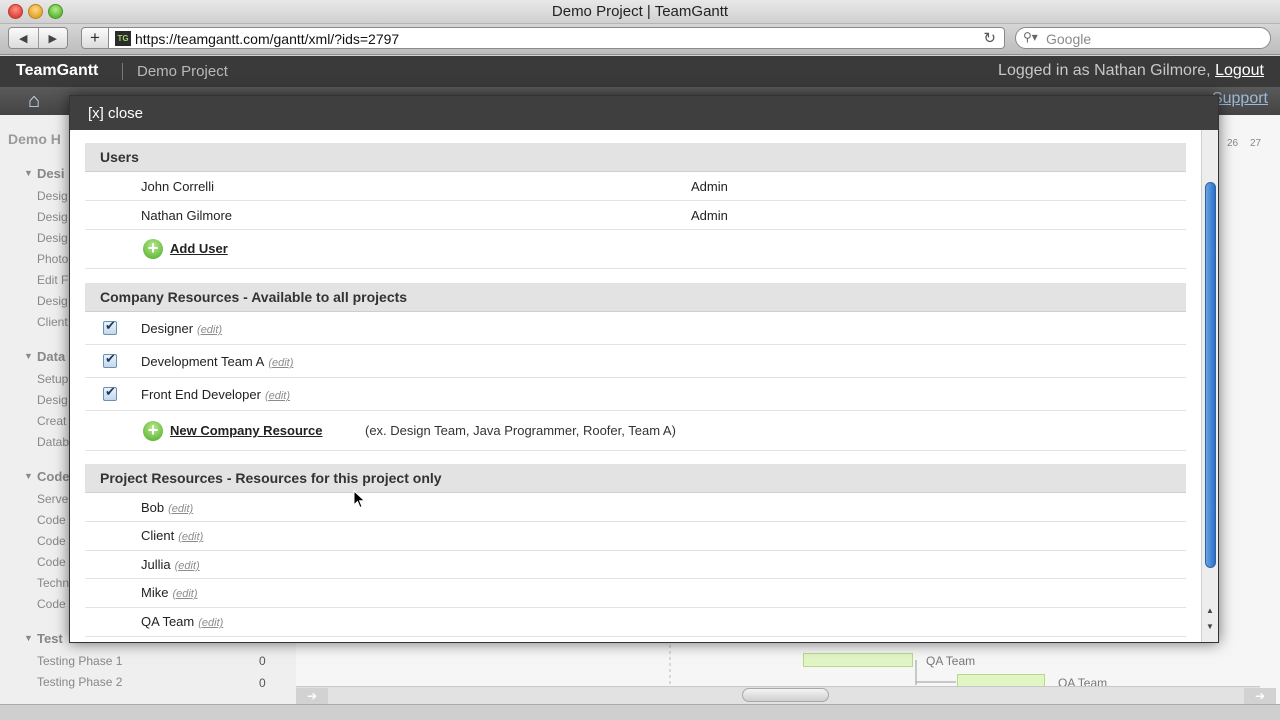 This screenshot has height=720, width=1280. What do you see at coordinates (153, 507) in the screenshot?
I see `resource-name-text: Bob` at bounding box center [153, 507].